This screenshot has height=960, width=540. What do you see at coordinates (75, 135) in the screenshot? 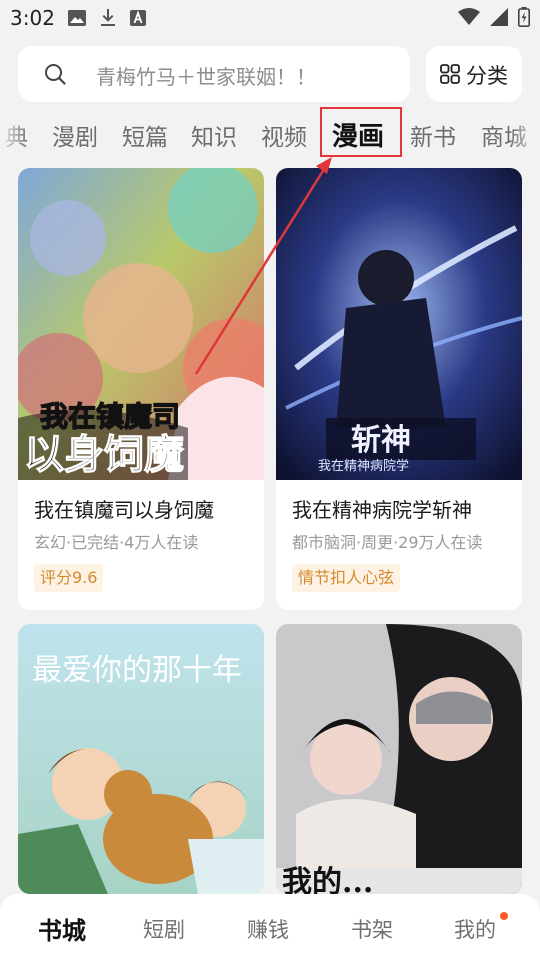
I see `tab-manju: 漫剧` at bounding box center [75, 135].